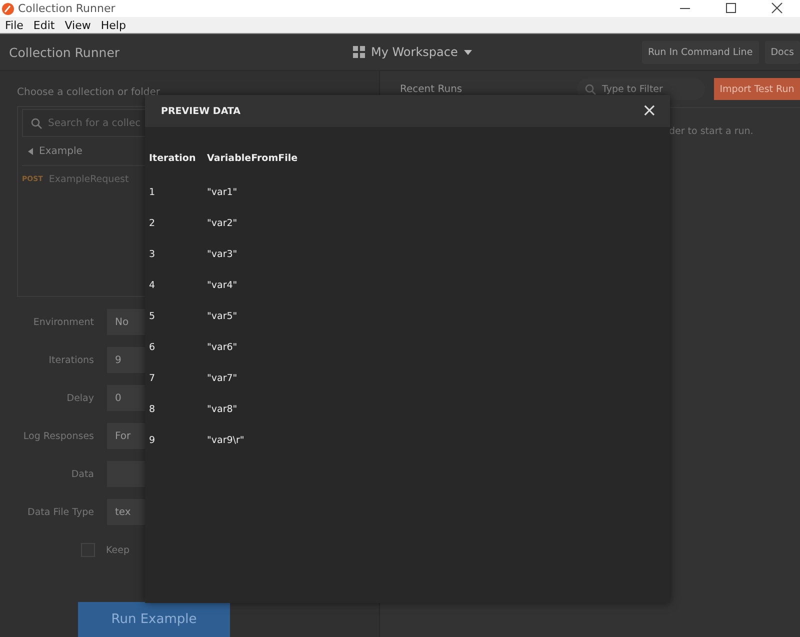 The image size is (800, 637). What do you see at coordinates (154, 619) in the screenshot?
I see `run-button: Run Example` at bounding box center [154, 619].